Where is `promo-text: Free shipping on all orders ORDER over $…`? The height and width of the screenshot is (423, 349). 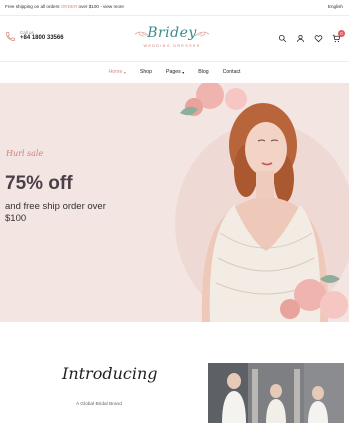 promo-text: Free shipping on all orders ORDER over $… is located at coordinates (64, 6).